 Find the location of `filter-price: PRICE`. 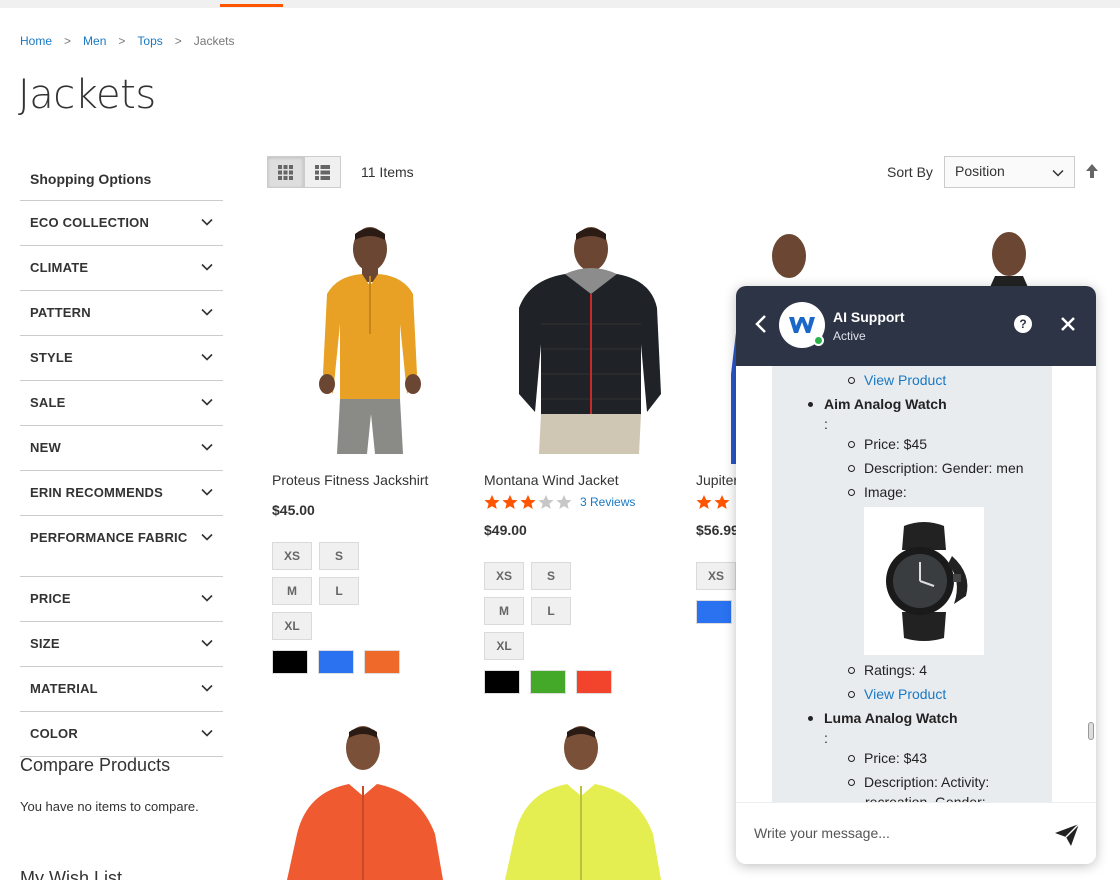

filter-price: PRICE is located at coordinates (121, 598).